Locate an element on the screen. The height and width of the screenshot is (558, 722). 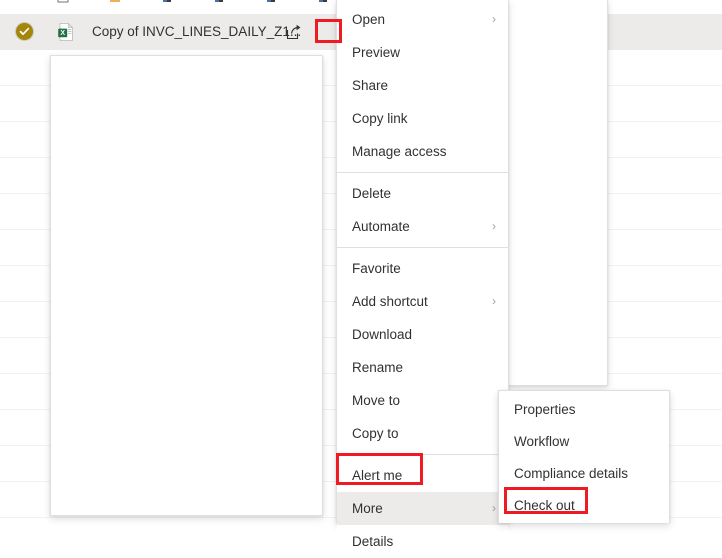
menu-item-label: Manage access is located at coordinates (399, 151).